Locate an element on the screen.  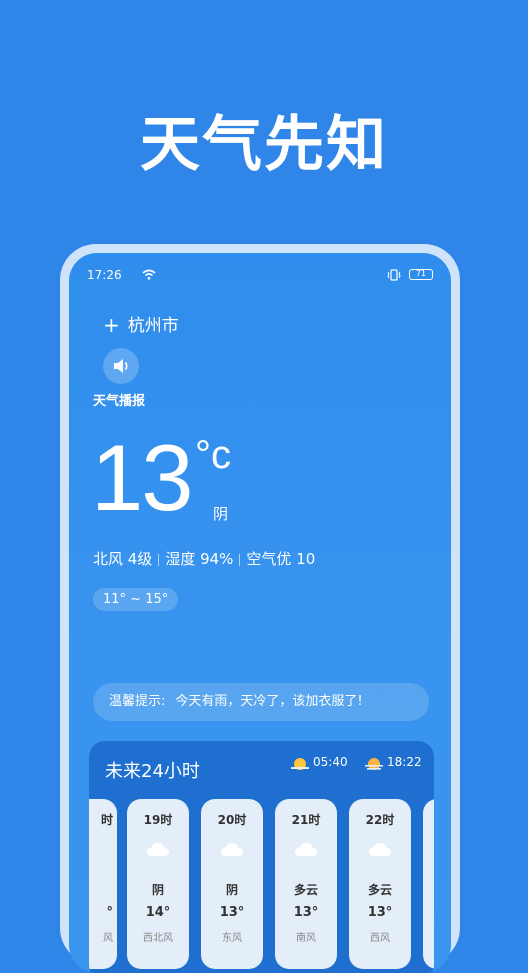
wind-info: 北风 4级 is located at coordinates (123, 559).